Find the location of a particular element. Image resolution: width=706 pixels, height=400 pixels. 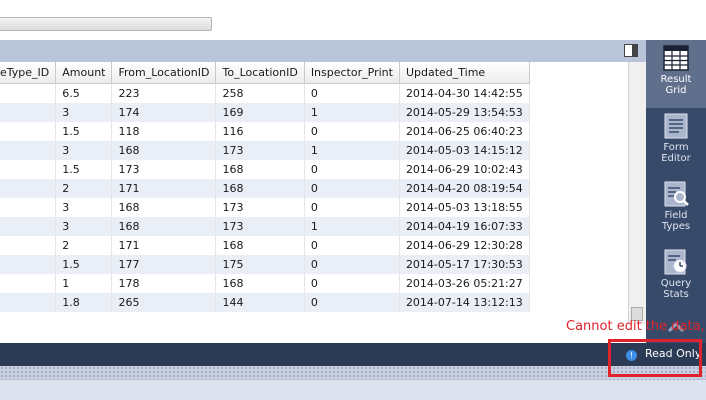

vertical-scrollbar is located at coordinates (637, 193).